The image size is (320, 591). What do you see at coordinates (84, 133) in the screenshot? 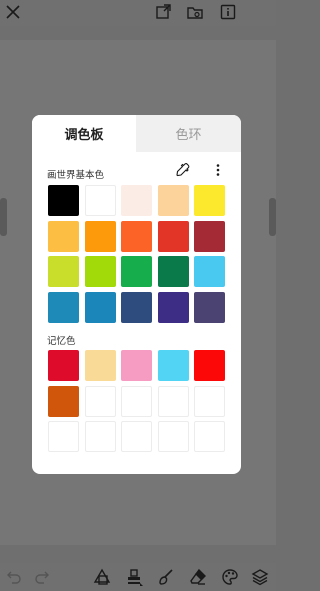
I see `tab-palette: 调色板` at bounding box center [84, 133].